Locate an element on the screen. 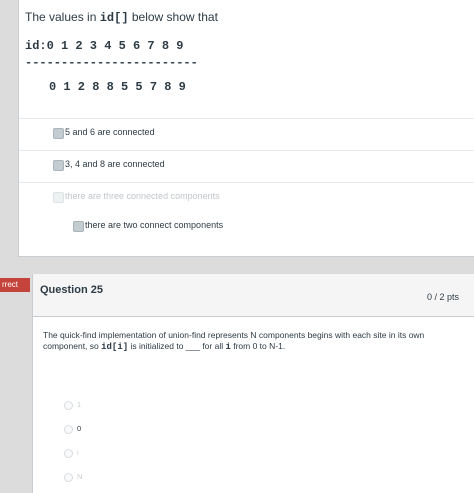  status-tag: rrect is located at coordinates (15, 285).